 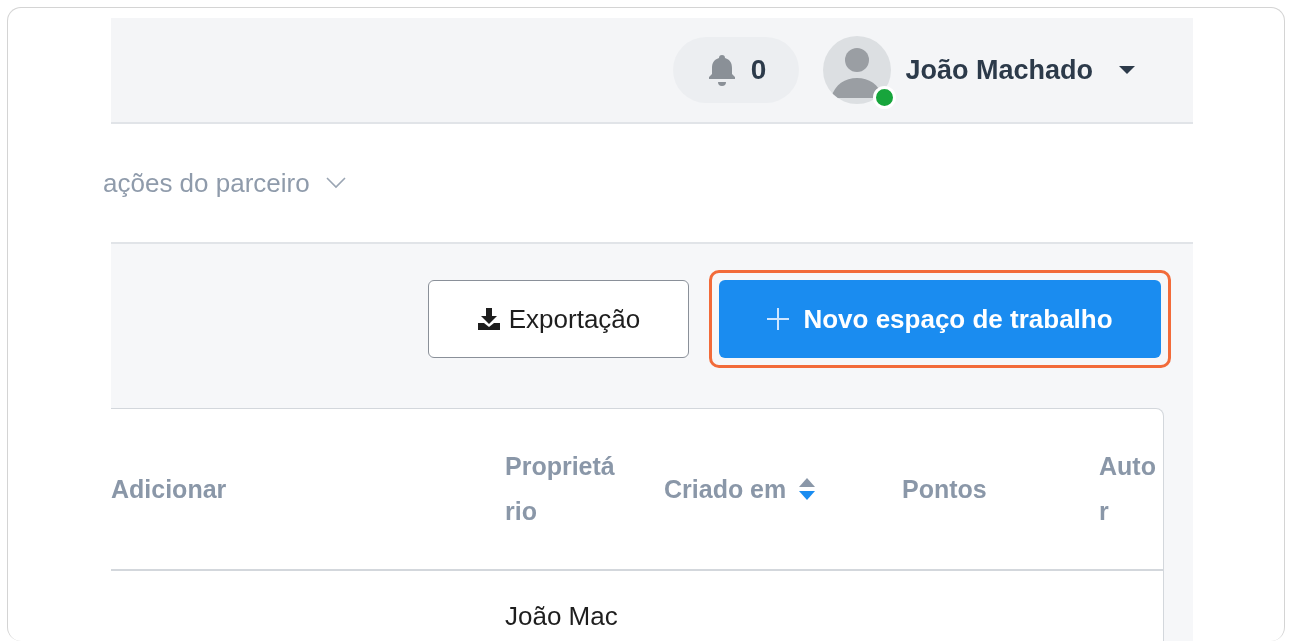 I want to click on column-header: Criado em, so click(x=725, y=489).